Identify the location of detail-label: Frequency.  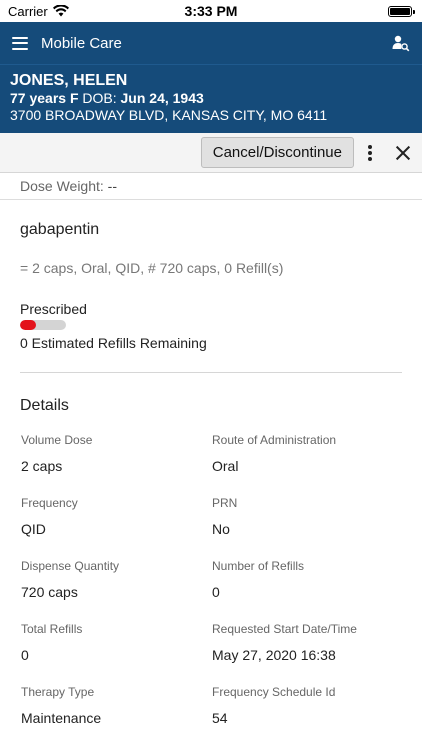
(49, 503).